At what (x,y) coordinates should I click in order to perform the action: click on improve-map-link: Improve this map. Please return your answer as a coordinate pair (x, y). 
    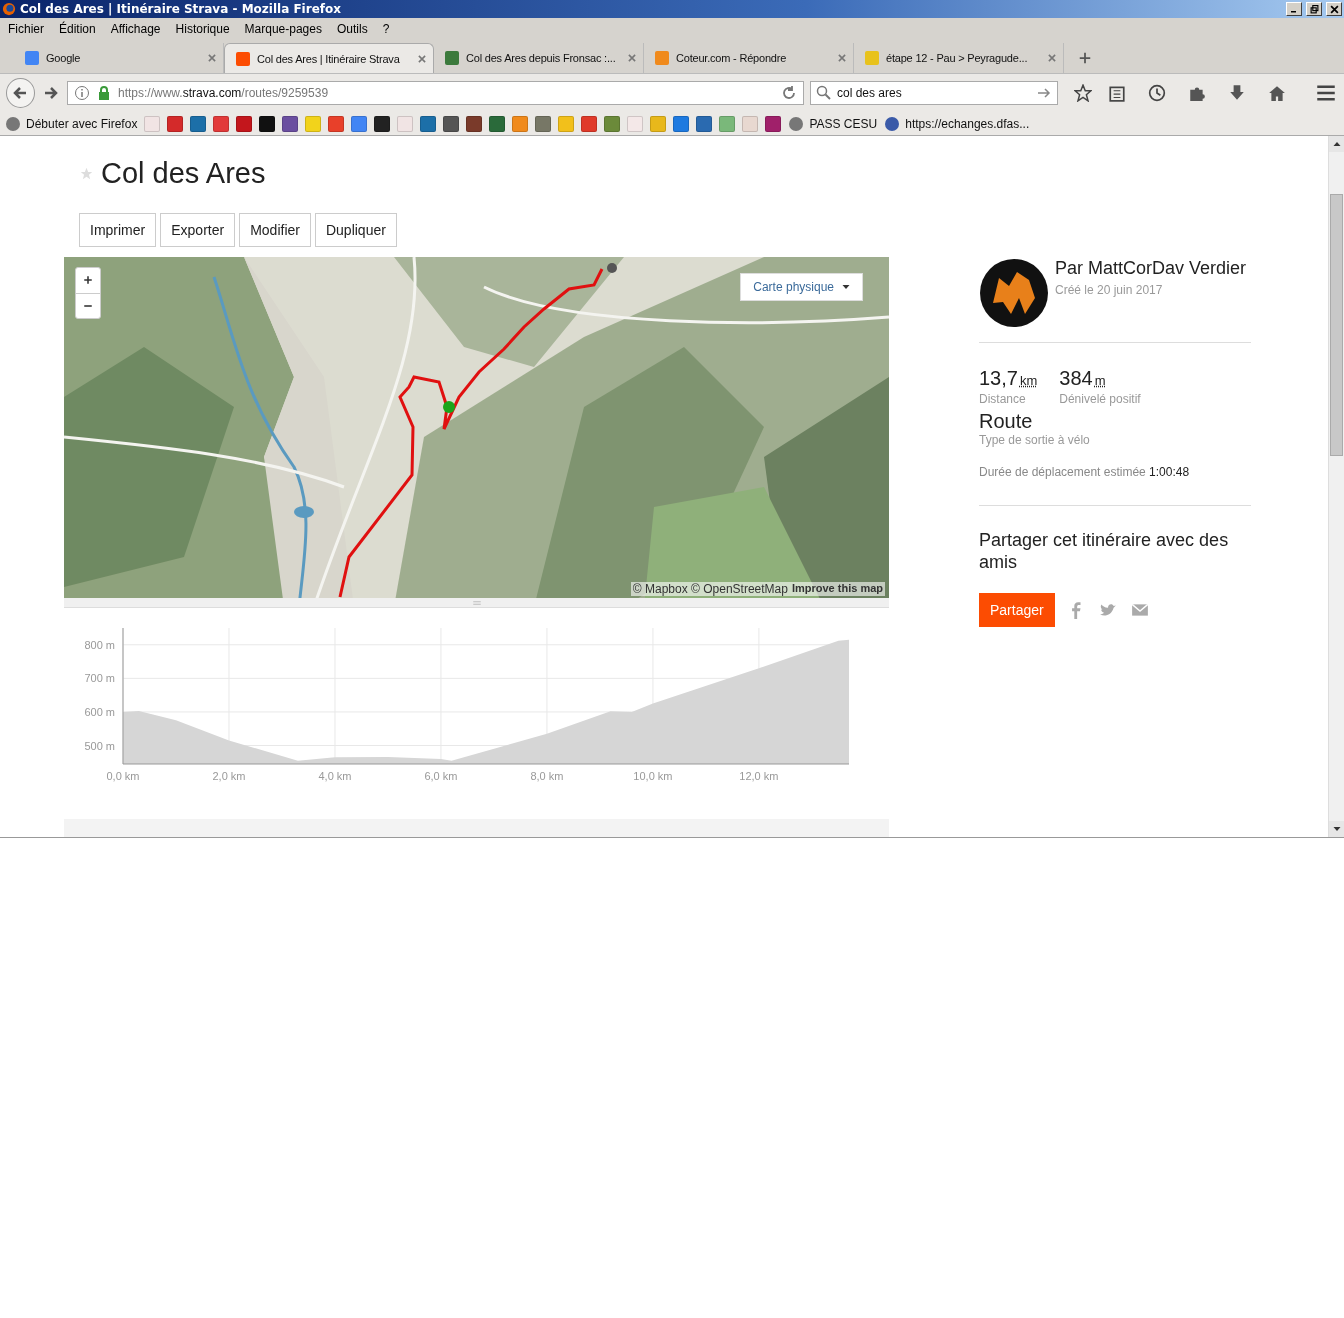
    Looking at the image, I should click on (837, 589).